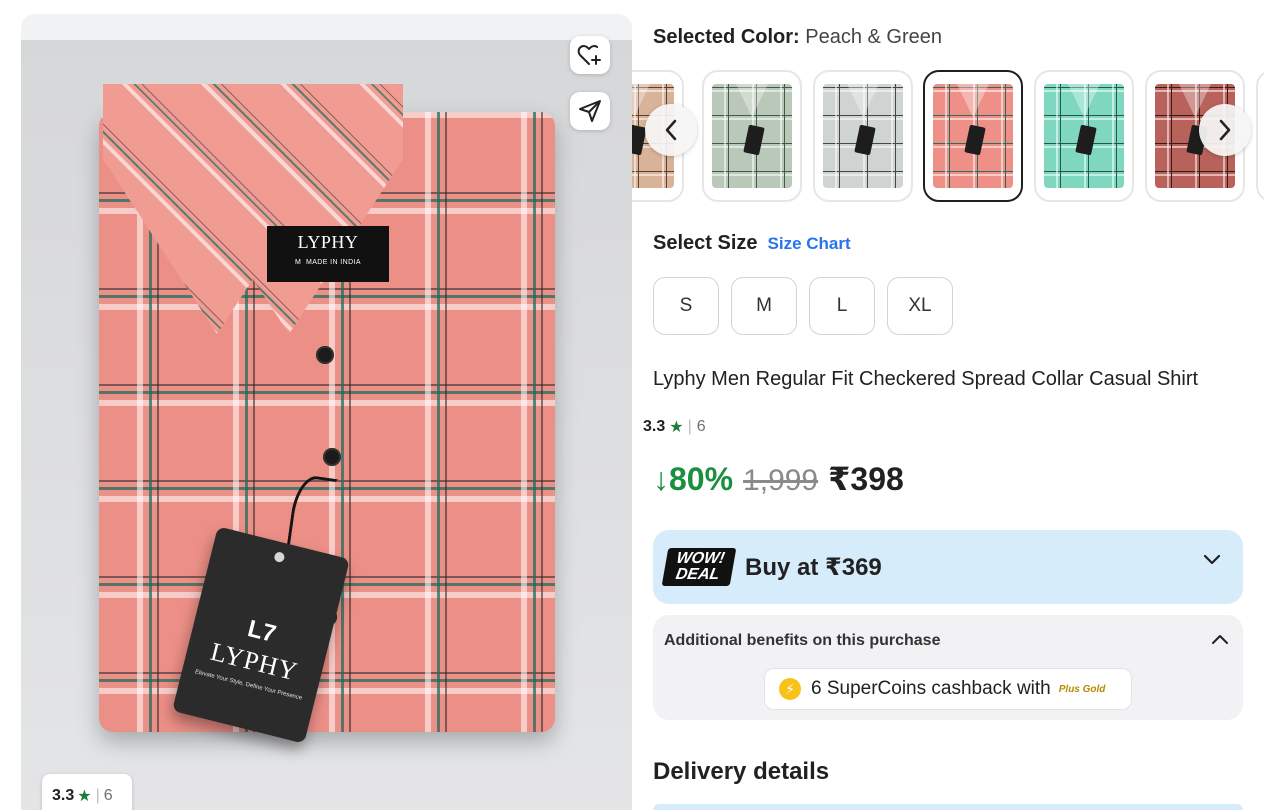 The image size is (1264, 810). Describe the element at coordinates (790, 689) in the screenshot. I see `supercoin-icon: ⚡` at that location.